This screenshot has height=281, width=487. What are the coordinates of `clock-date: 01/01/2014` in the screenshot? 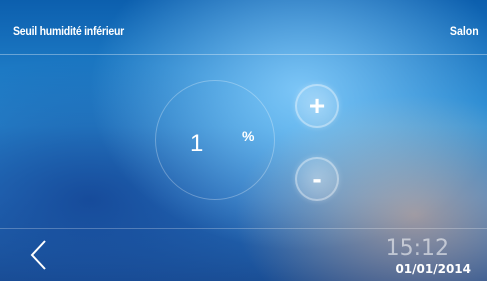 It's located at (433, 269).